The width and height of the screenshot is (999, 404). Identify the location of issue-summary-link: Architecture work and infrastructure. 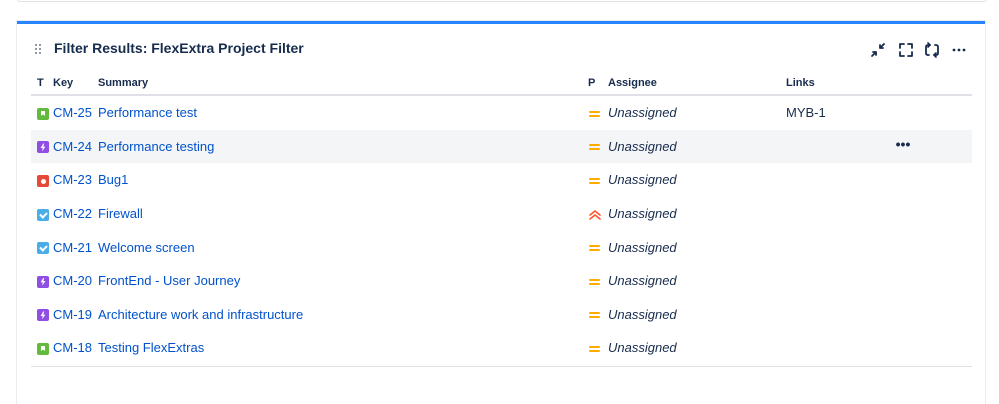
(200, 314).